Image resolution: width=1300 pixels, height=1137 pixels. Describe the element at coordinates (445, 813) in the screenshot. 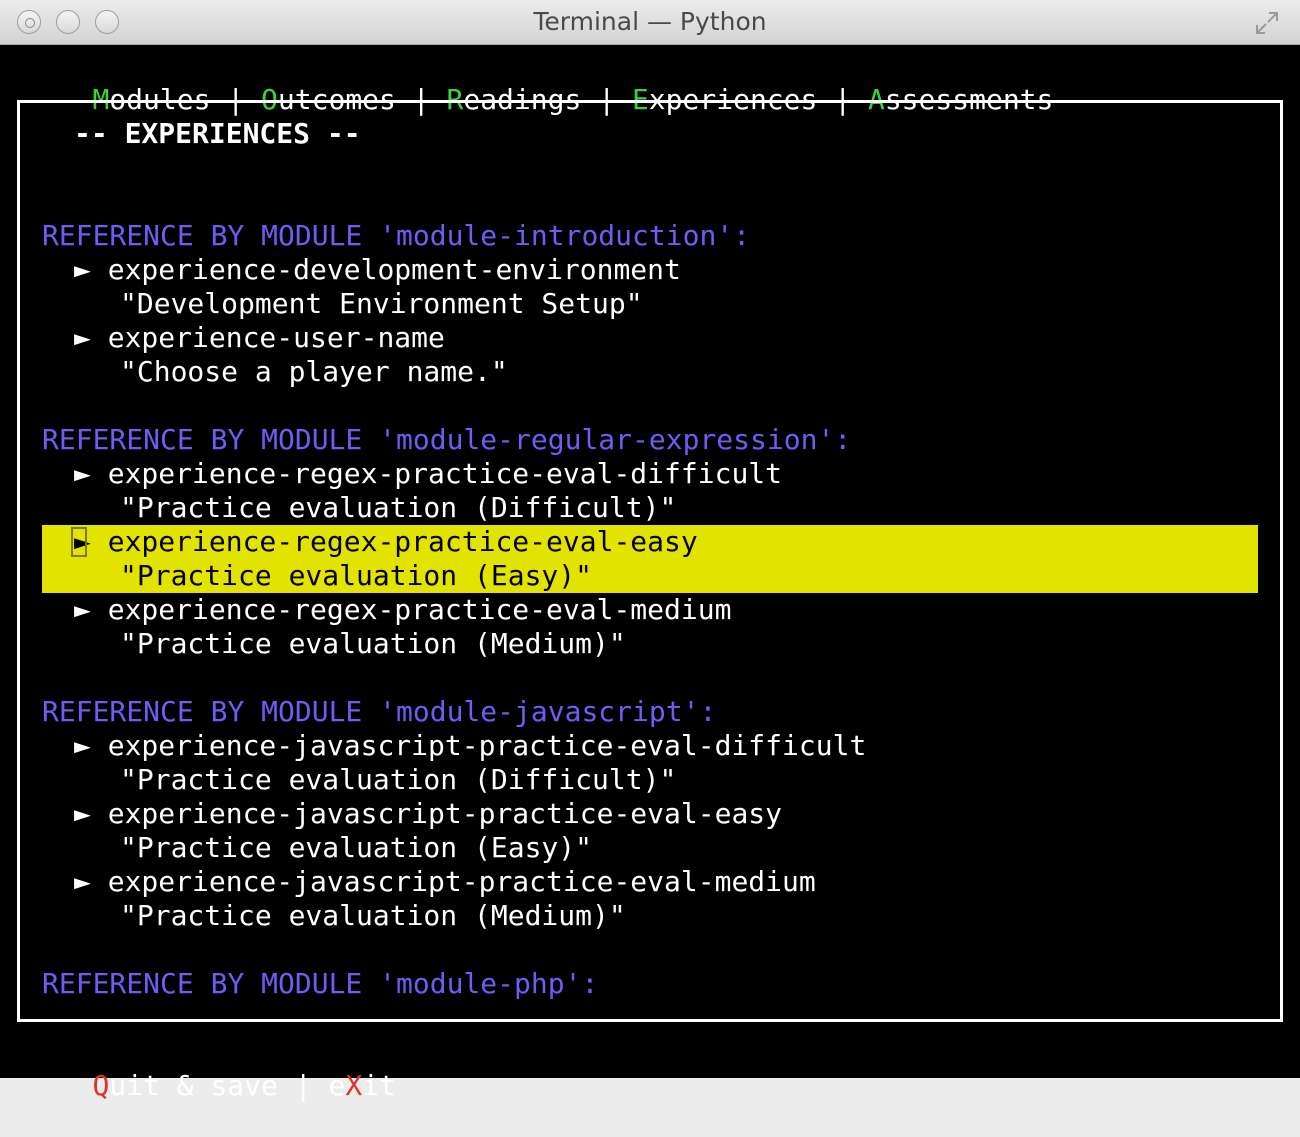

I see `experience-id: experience-javascript-practice-eval-easy` at that location.